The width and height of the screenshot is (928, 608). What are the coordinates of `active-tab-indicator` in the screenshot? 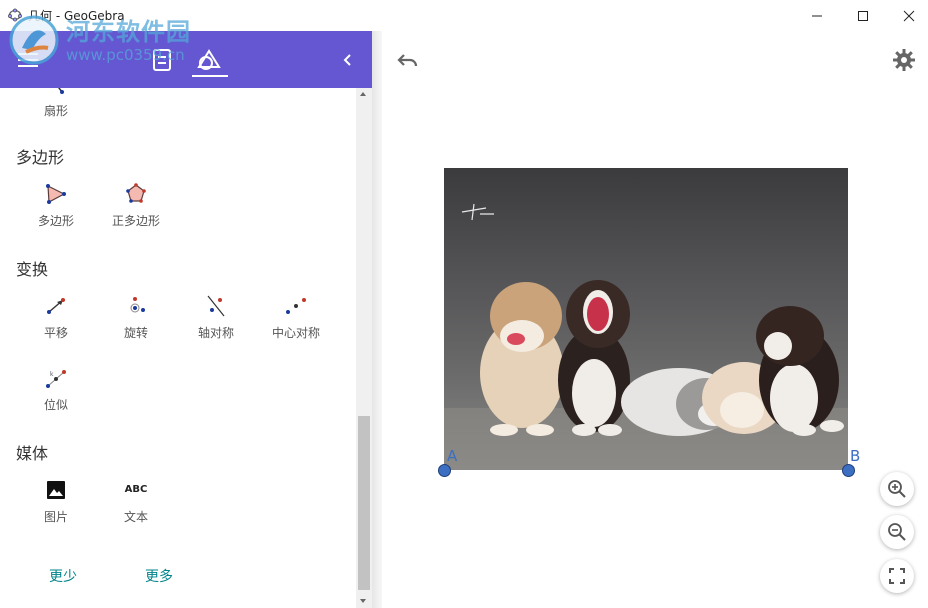 It's located at (210, 76).